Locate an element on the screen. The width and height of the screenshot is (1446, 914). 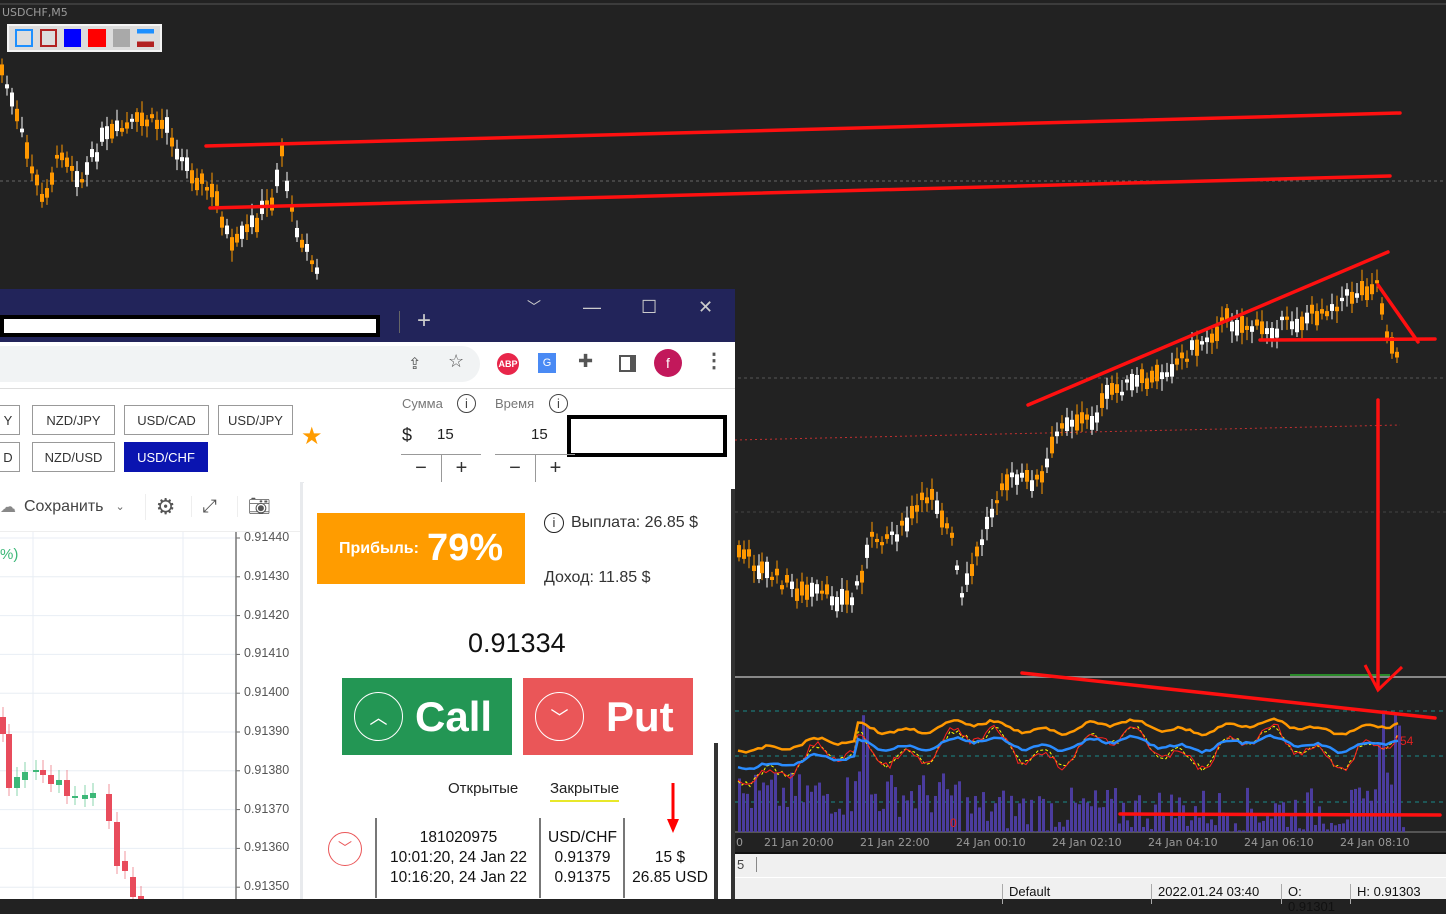
amount-plus-button: + is located at coordinates (461, 468).